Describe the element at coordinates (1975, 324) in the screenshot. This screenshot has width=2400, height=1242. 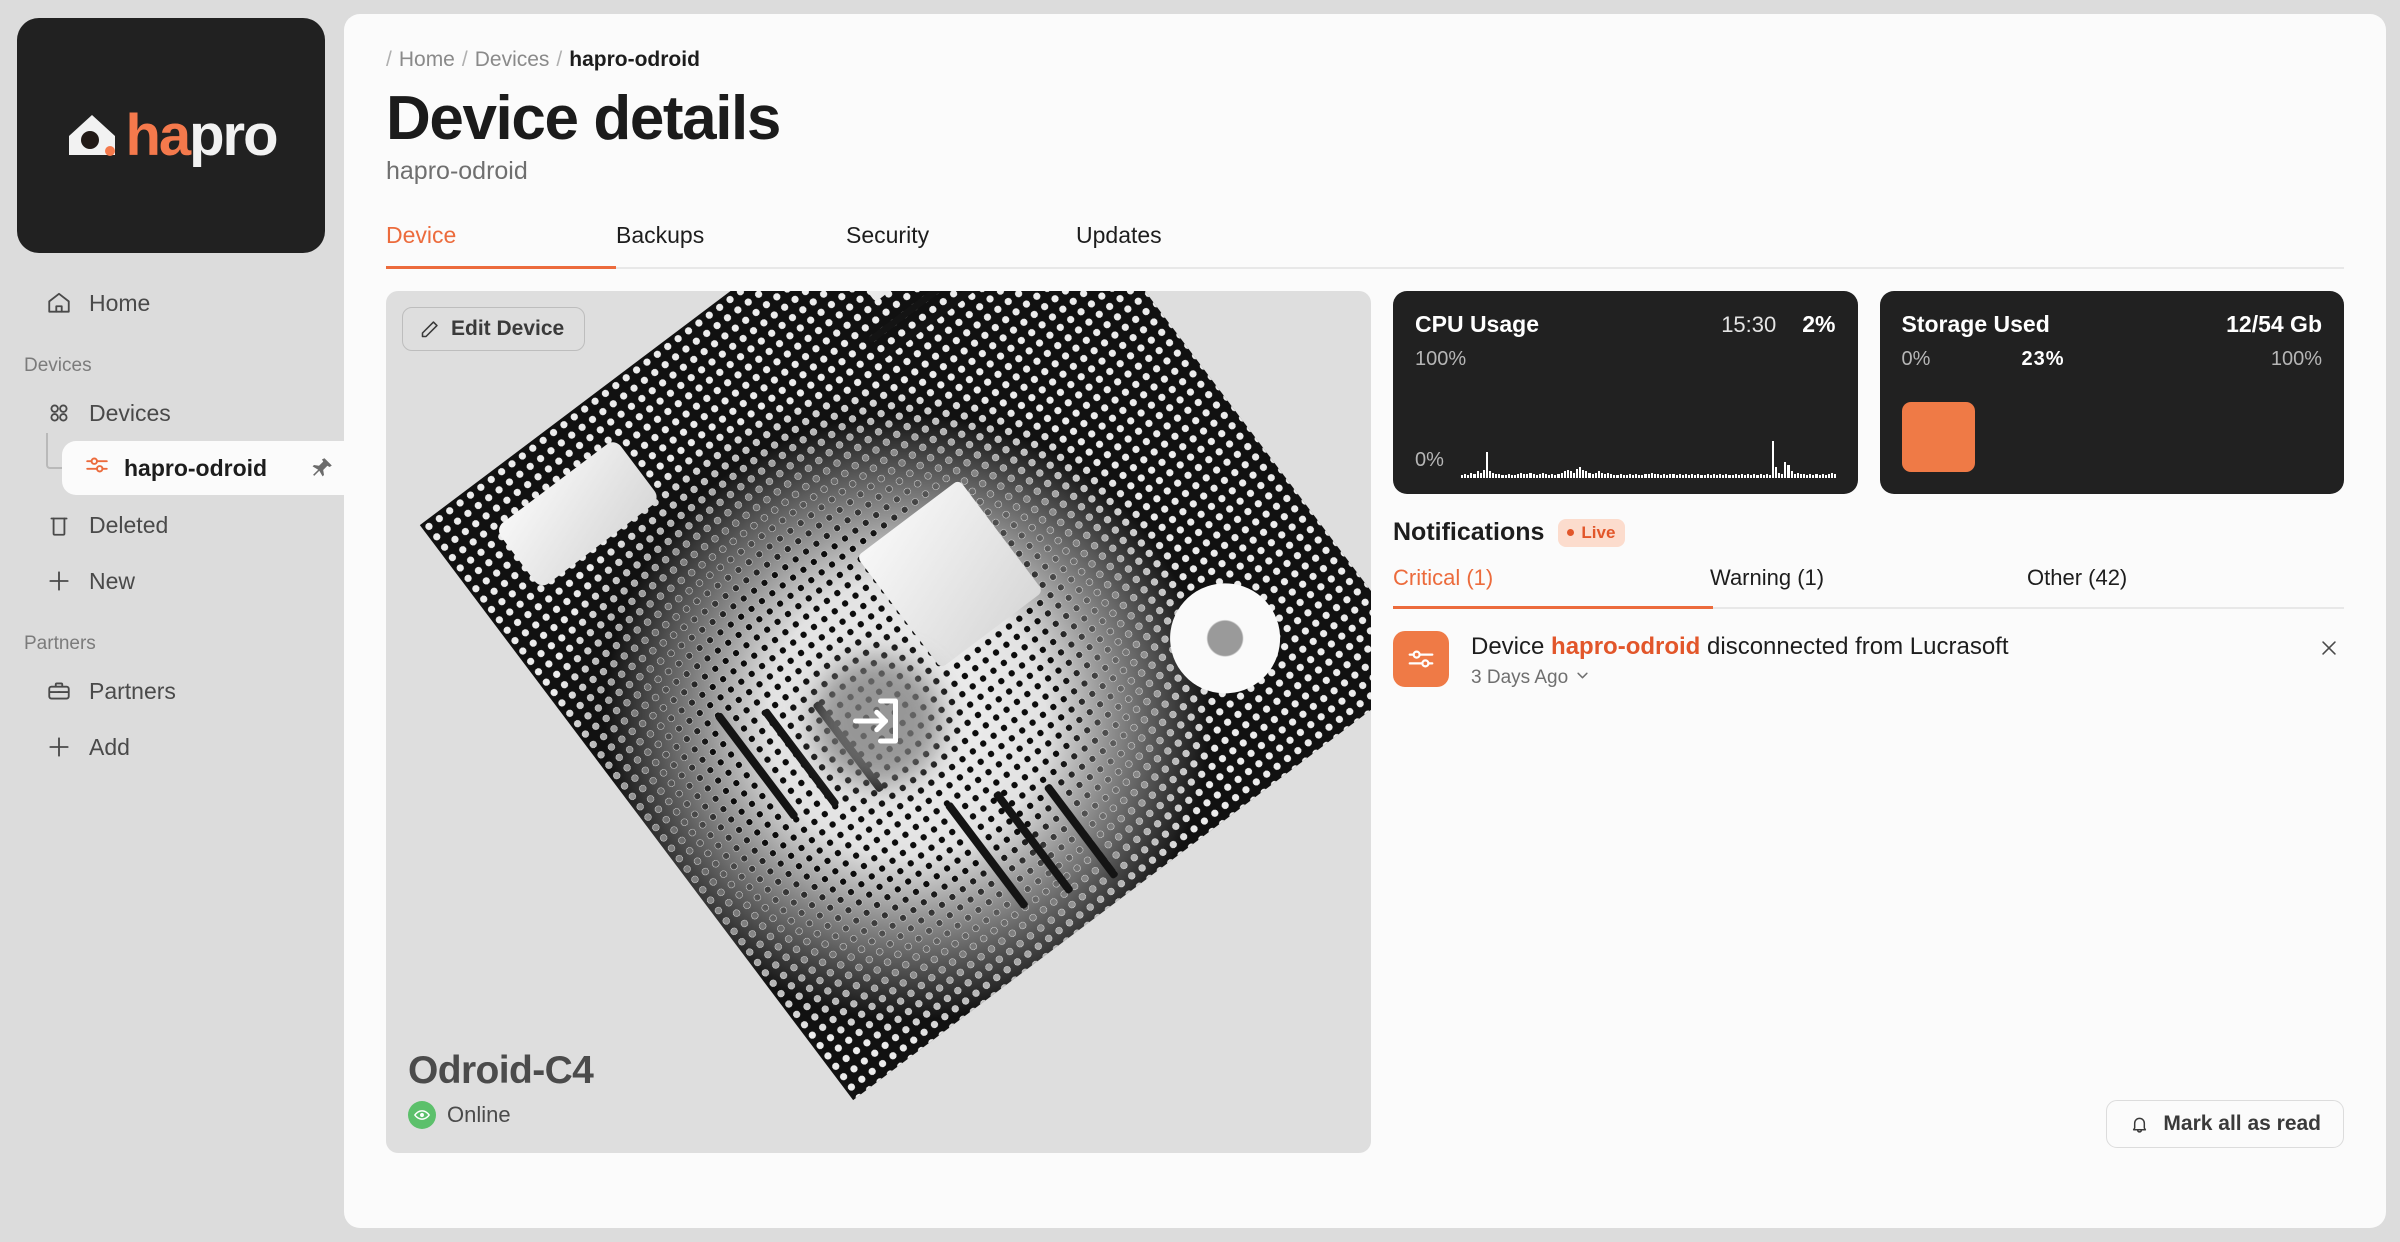
I see `storage-used-title: Storage Used` at that location.